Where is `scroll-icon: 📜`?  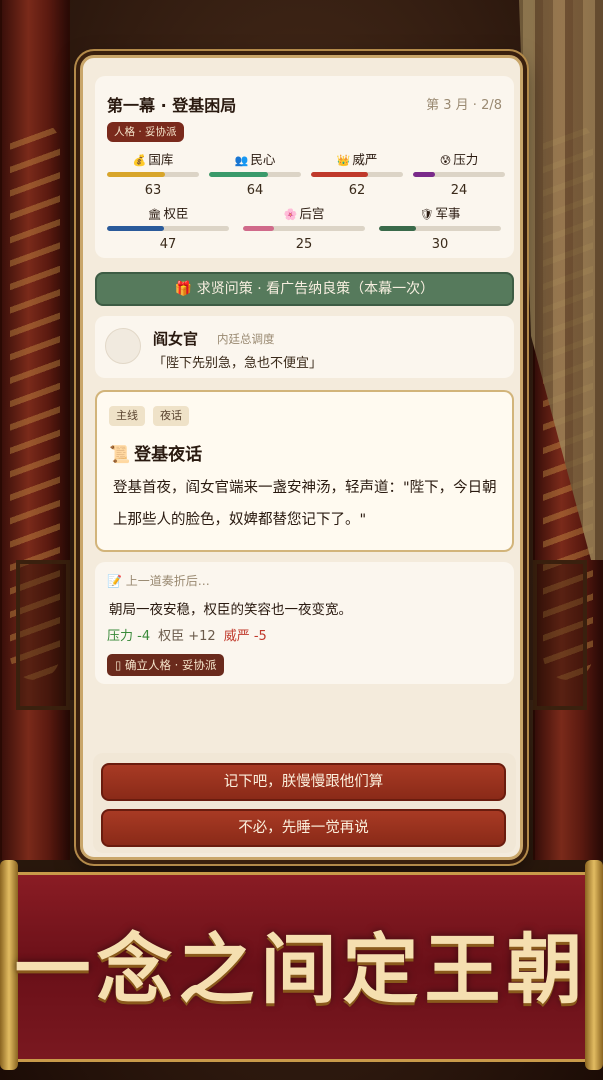 scroll-icon: 📜 is located at coordinates (120, 455).